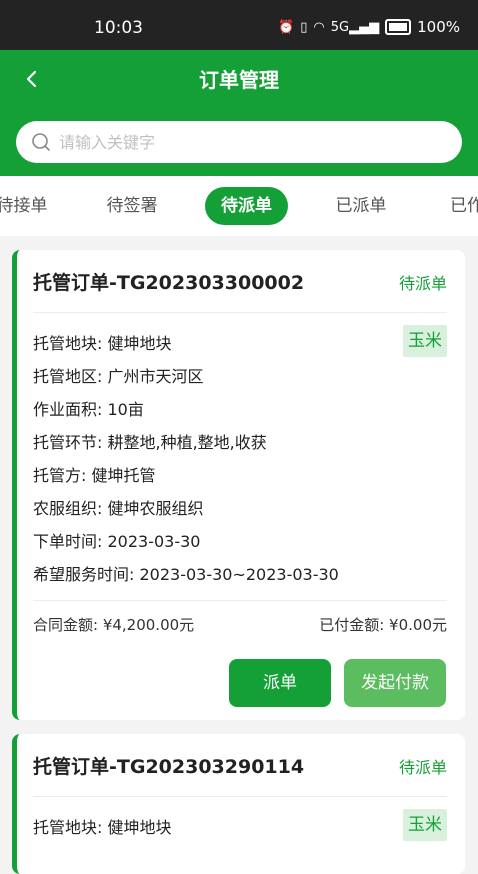 Image resolution: width=478 pixels, height=874 pixels. What do you see at coordinates (459, 206) in the screenshot?
I see `tab-completed: 已作` at bounding box center [459, 206].